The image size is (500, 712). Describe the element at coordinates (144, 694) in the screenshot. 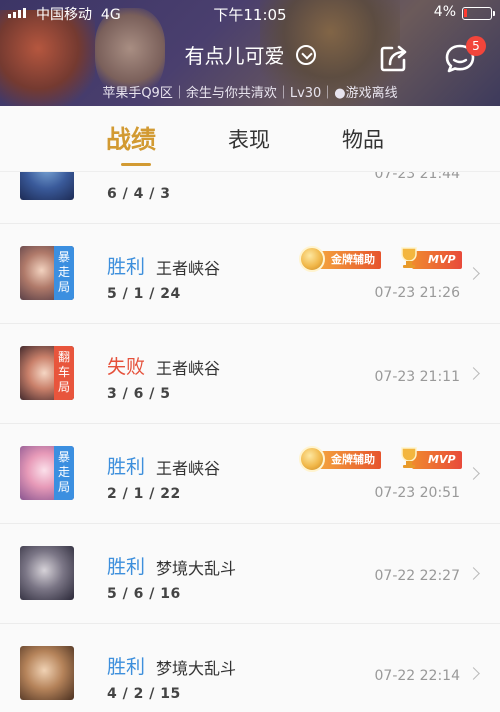

I see `kda-value: 4 / 2 / 15` at that location.